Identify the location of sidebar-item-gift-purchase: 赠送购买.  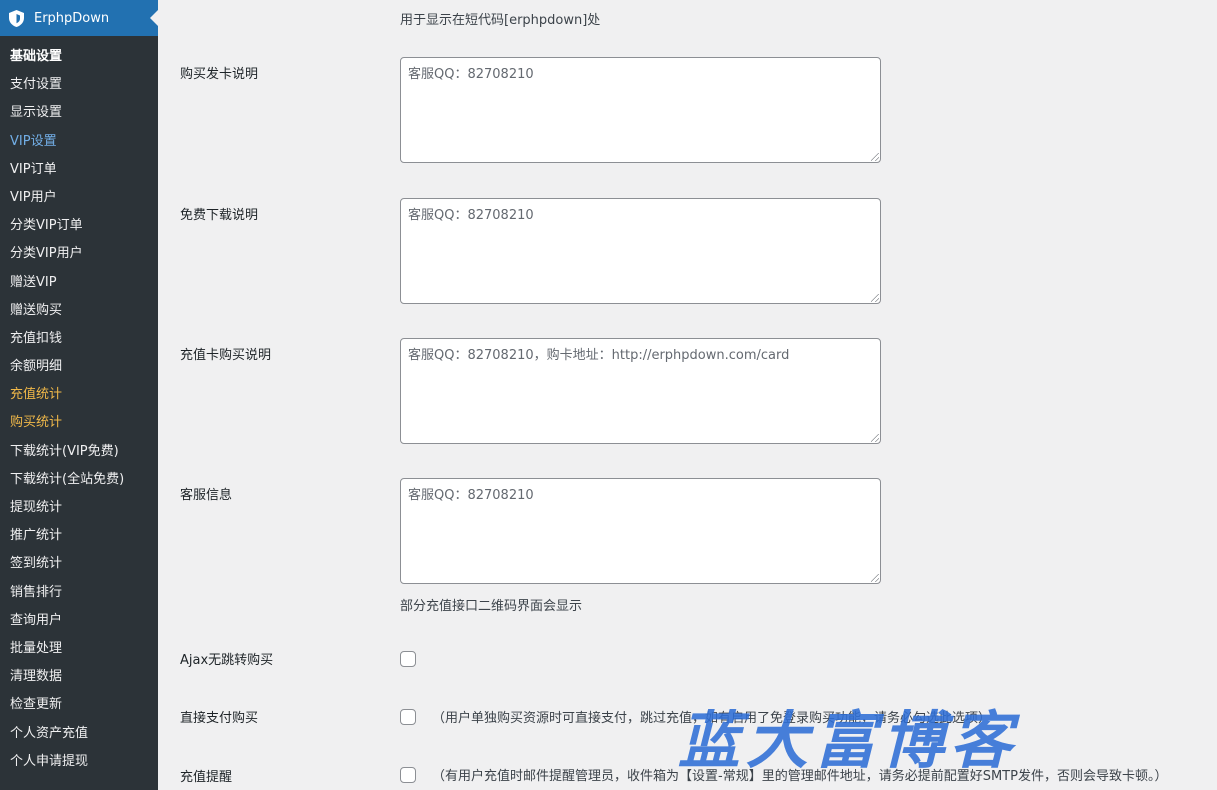
(79, 311).